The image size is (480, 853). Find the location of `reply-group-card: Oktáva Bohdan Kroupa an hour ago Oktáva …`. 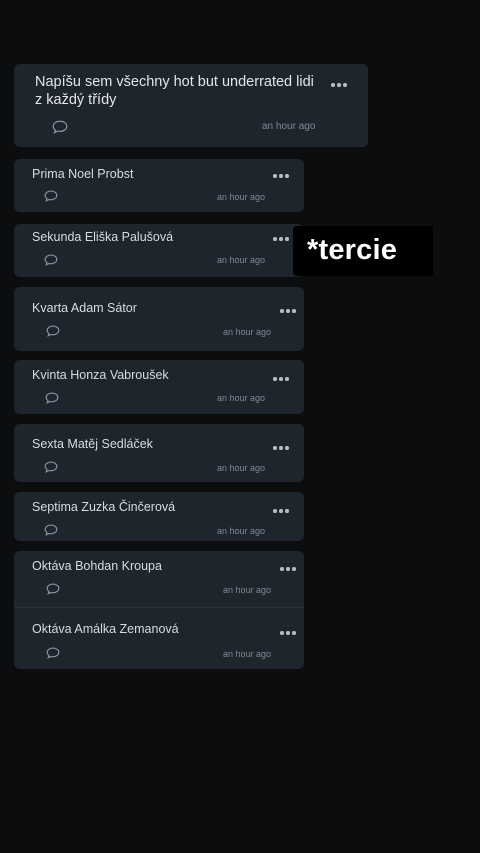

reply-group-card: Oktáva Bohdan Kroupa an hour ago Oktáva … is located at coordinates (159, 610).